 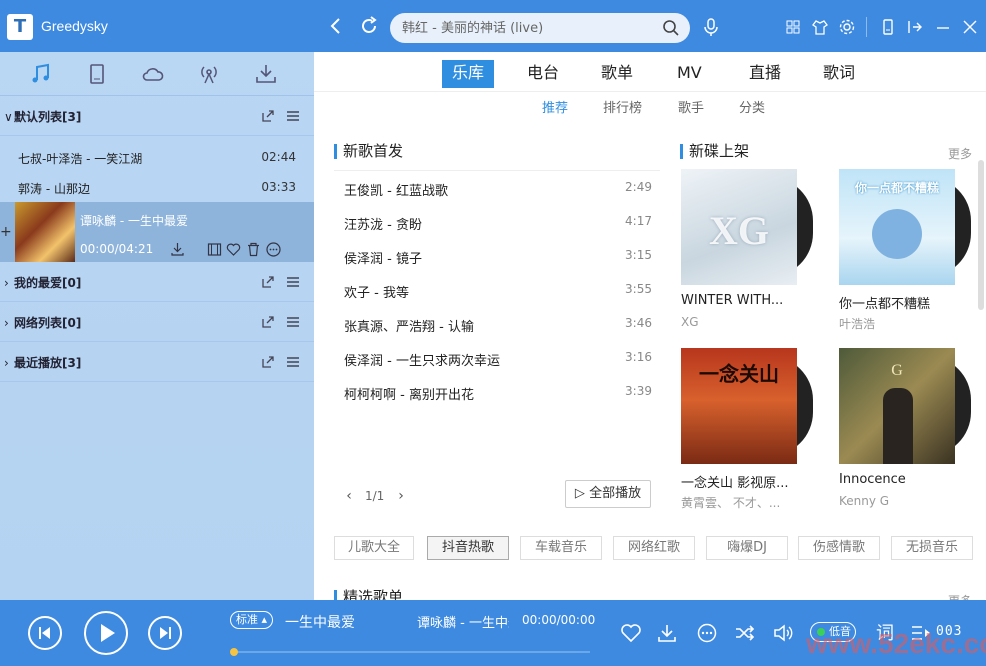 I want to click on skin-icon, so click(x=820, y=27).